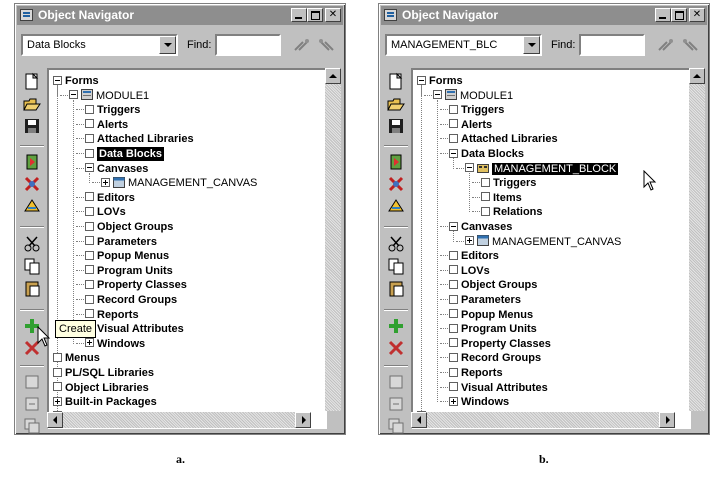 This screenshot has height=489, width=711. What do you see at coordinates (396, 382) in the screenshot?
I see `expand-icon` at bounding box center [396, 382].